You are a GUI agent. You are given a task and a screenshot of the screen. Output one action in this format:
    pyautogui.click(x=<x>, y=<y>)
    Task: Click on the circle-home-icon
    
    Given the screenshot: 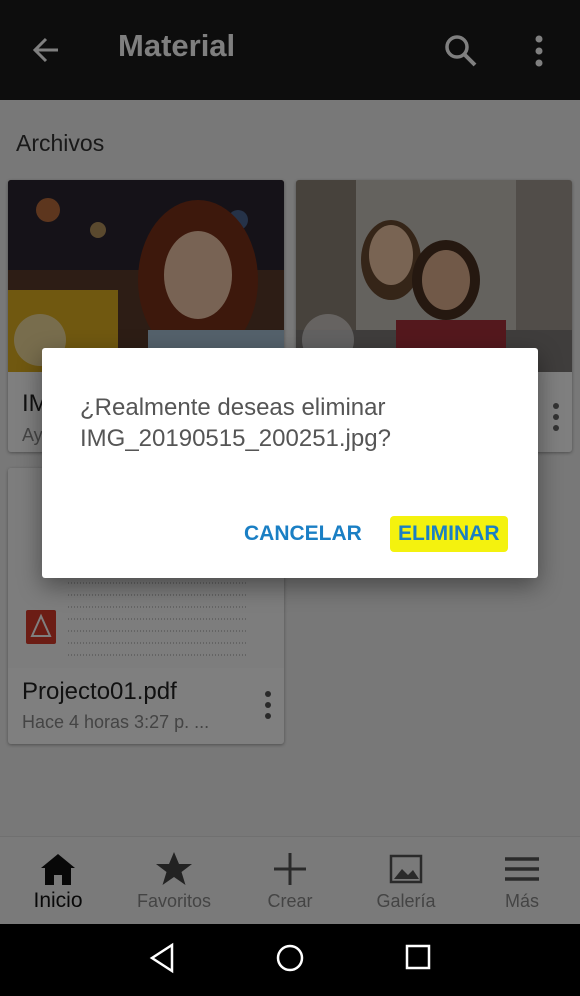 What is the action you would take?
    pyautogui.click(x=290, y=958)
    